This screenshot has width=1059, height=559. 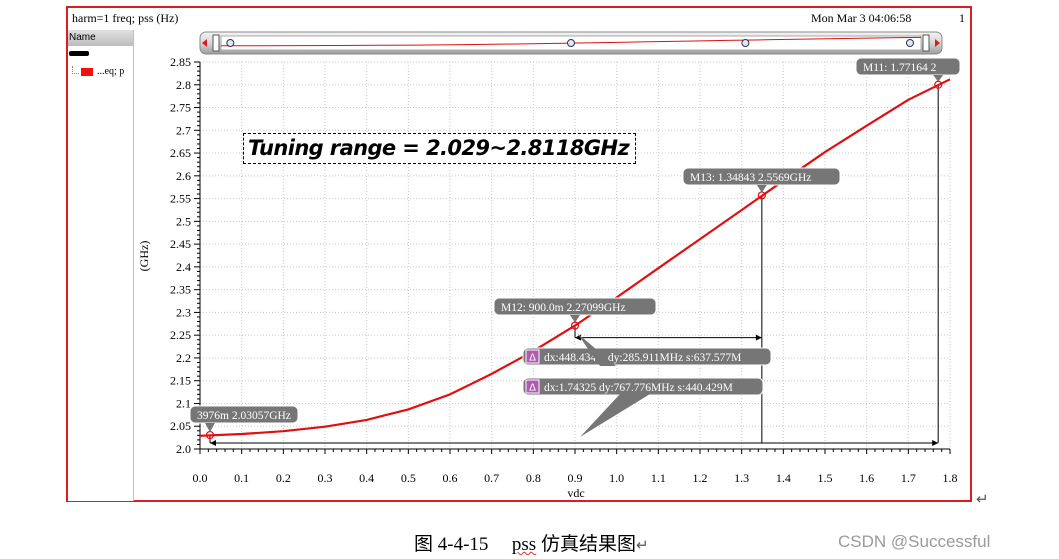 I want to click on caption-prefix: 图 4-4-15, so click(x=451, y=544).